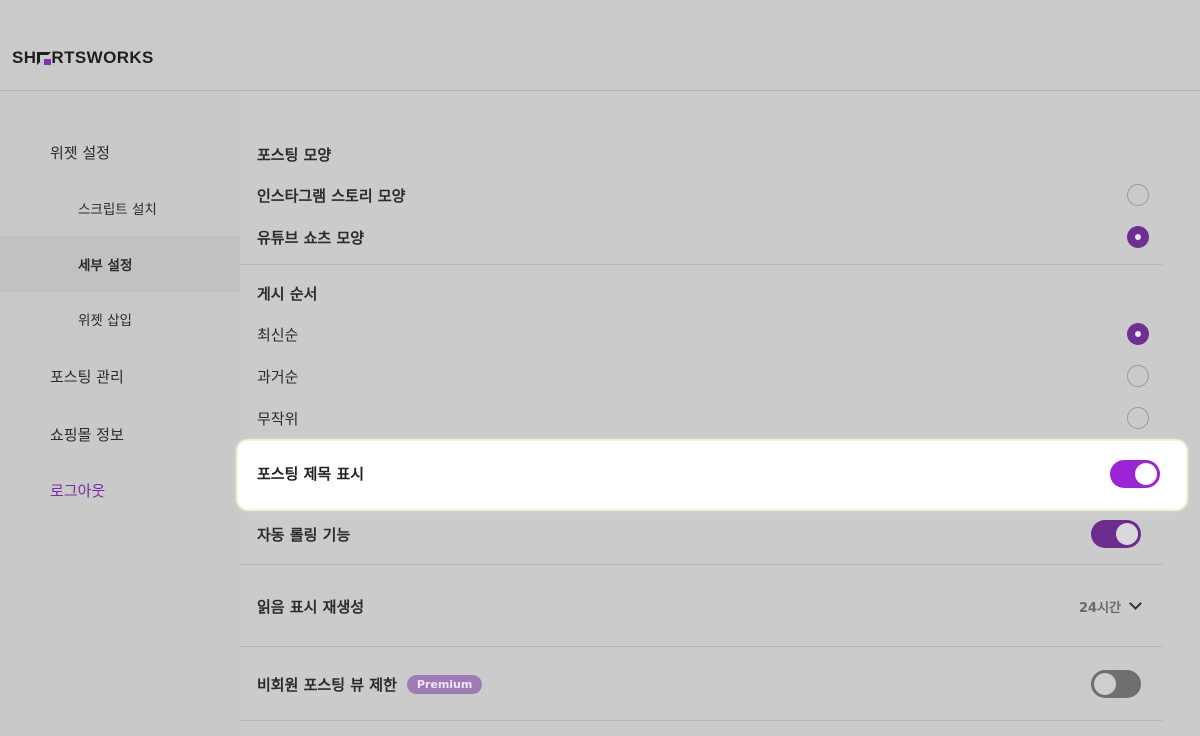 The height and width of the screenshot is (736, 1200). I want to click on top-header: SH RTSWORKS, so click(600, 45).